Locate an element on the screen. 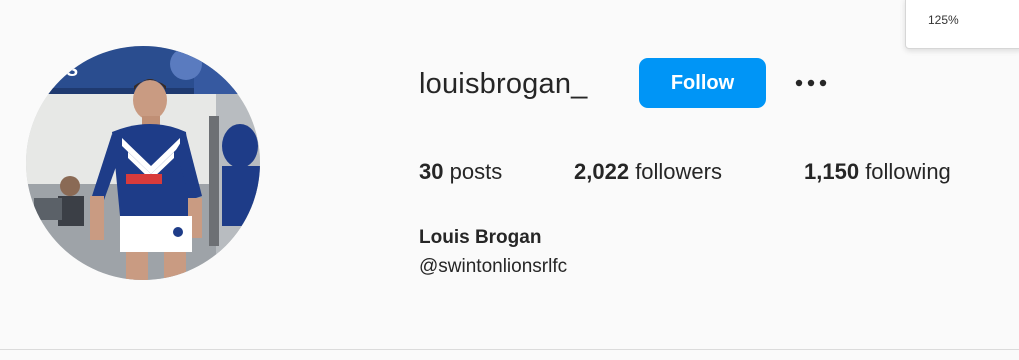  following-stat: 1,150 following is located at coordinates (877, 172).